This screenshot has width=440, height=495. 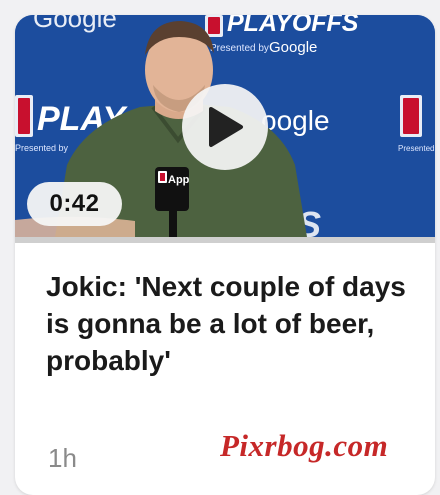 What do you see at coordinates (179, 180) in the screenshot?
I see `microphone-label: App` at bounding box center [179, 180].